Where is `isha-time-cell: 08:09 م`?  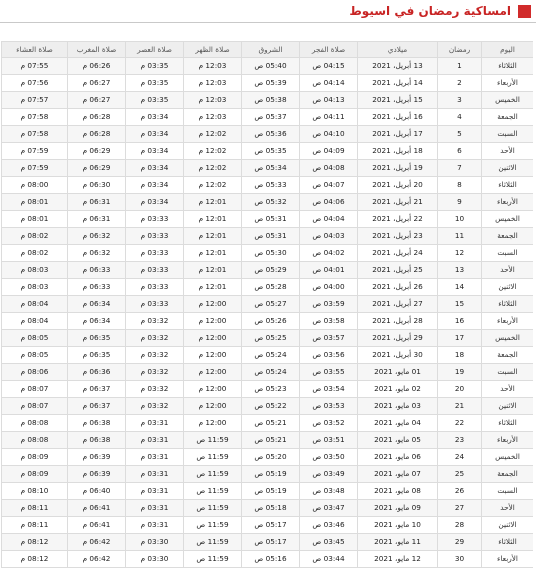 isha-time-cell: 08:09 م is located at coordinates (34, 457).